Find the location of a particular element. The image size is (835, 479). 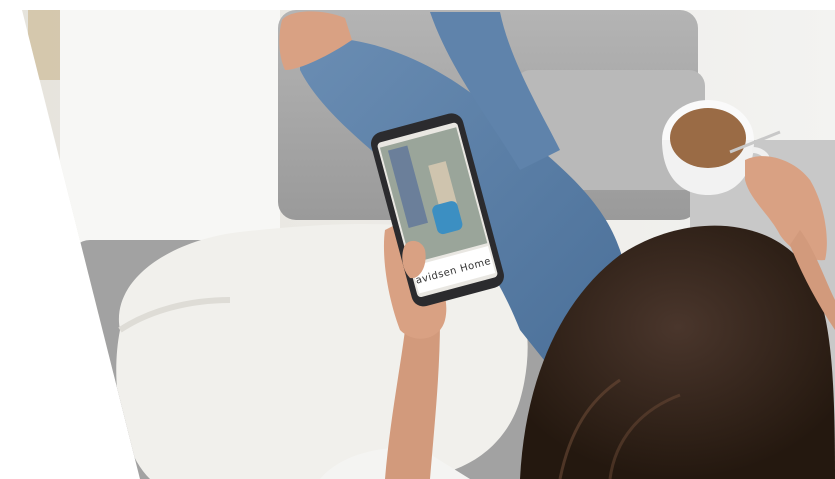

doorframe is located at coordinates (45, 45).